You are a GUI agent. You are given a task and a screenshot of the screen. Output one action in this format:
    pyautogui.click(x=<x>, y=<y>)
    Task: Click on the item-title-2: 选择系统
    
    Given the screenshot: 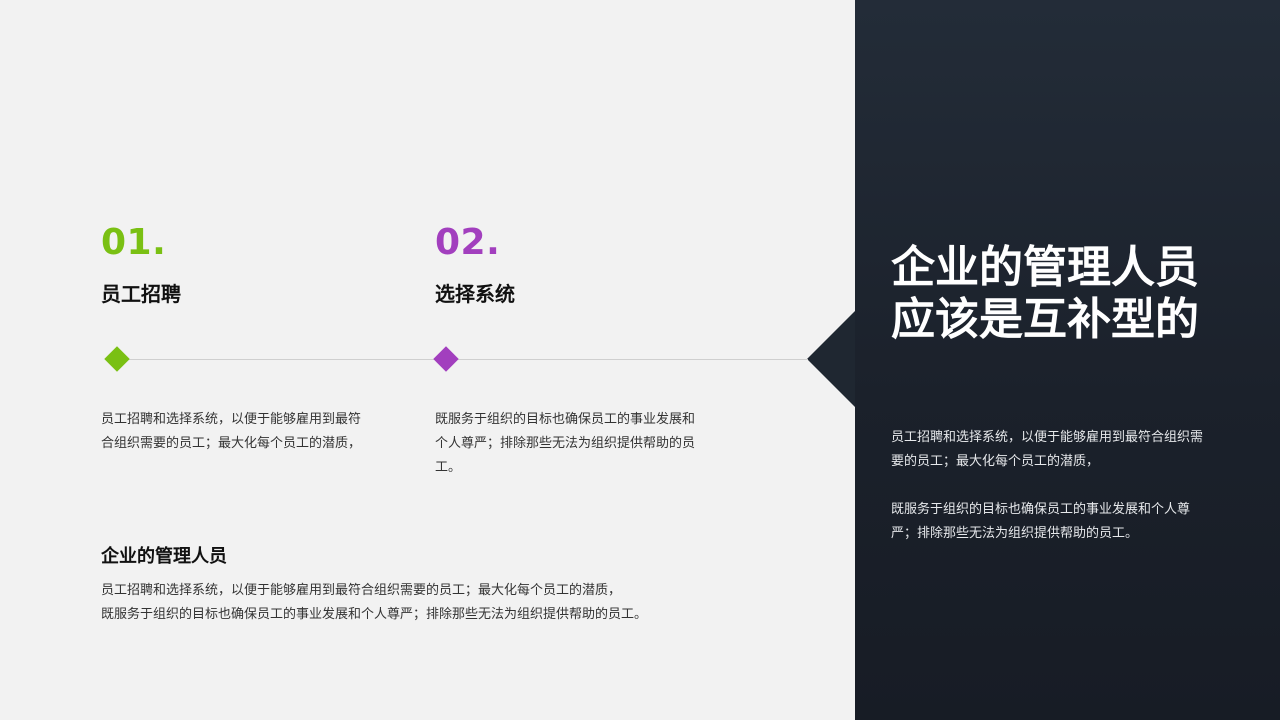 What is the action you would take?
    pyautogui.click(x=475, y=294)
    